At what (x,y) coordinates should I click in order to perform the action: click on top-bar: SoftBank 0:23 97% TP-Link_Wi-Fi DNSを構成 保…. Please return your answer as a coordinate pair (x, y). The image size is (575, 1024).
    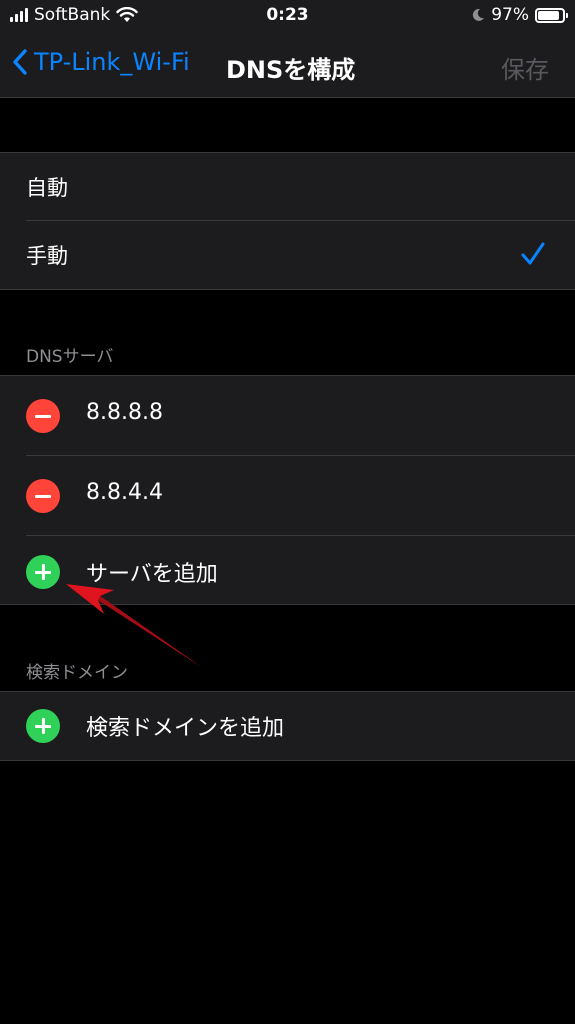
    Looking at the image, I should click on (287, 49).